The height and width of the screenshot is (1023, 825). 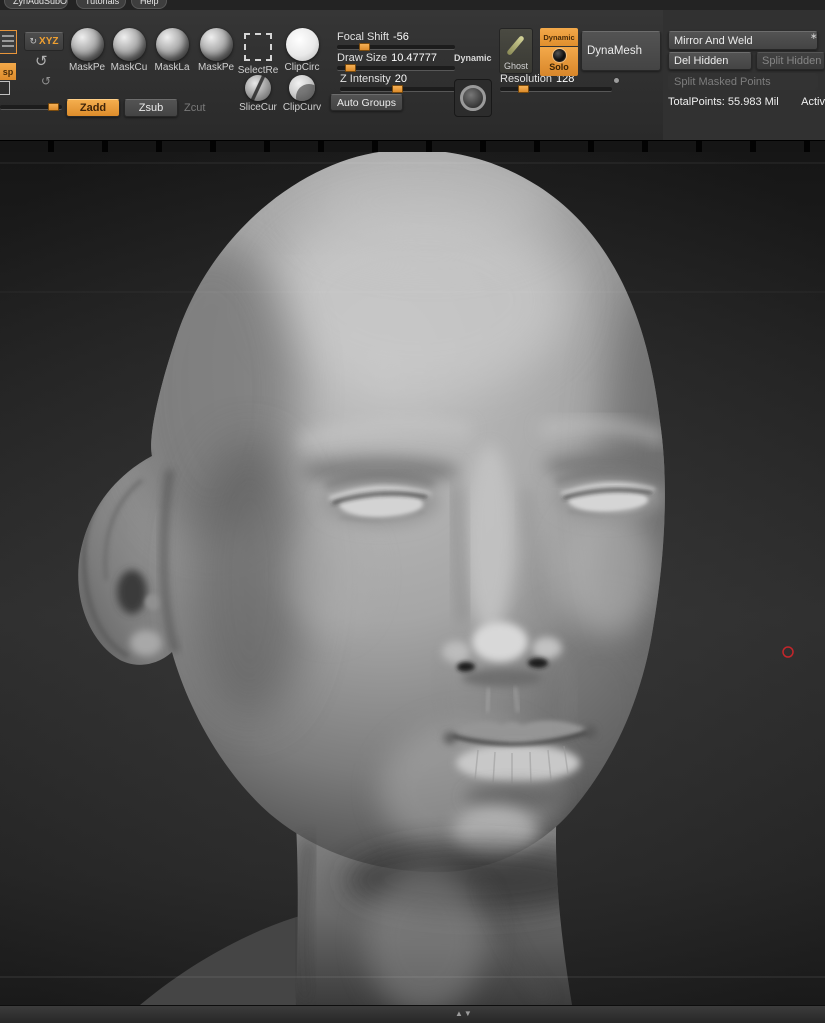 I want to click on slider-label: Z Intensity, so click(x=365, y=79).